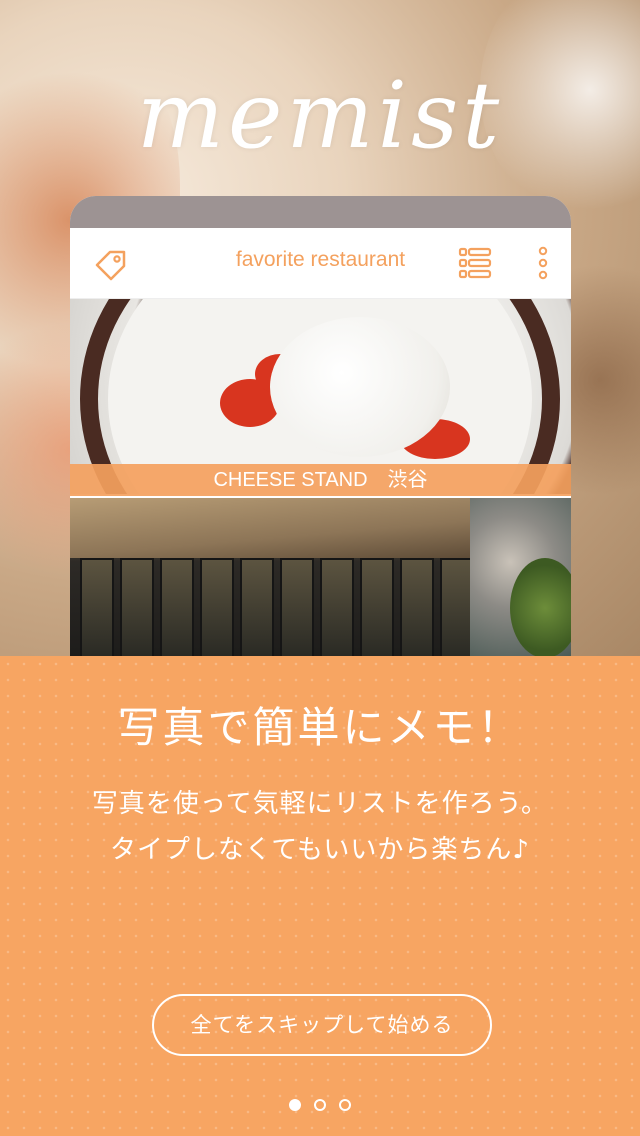 This screenshot has width=640, height=1136. I want to click on intro-description-line: 写真を使って気軽にリストを作ろう。, so click(320, 804).